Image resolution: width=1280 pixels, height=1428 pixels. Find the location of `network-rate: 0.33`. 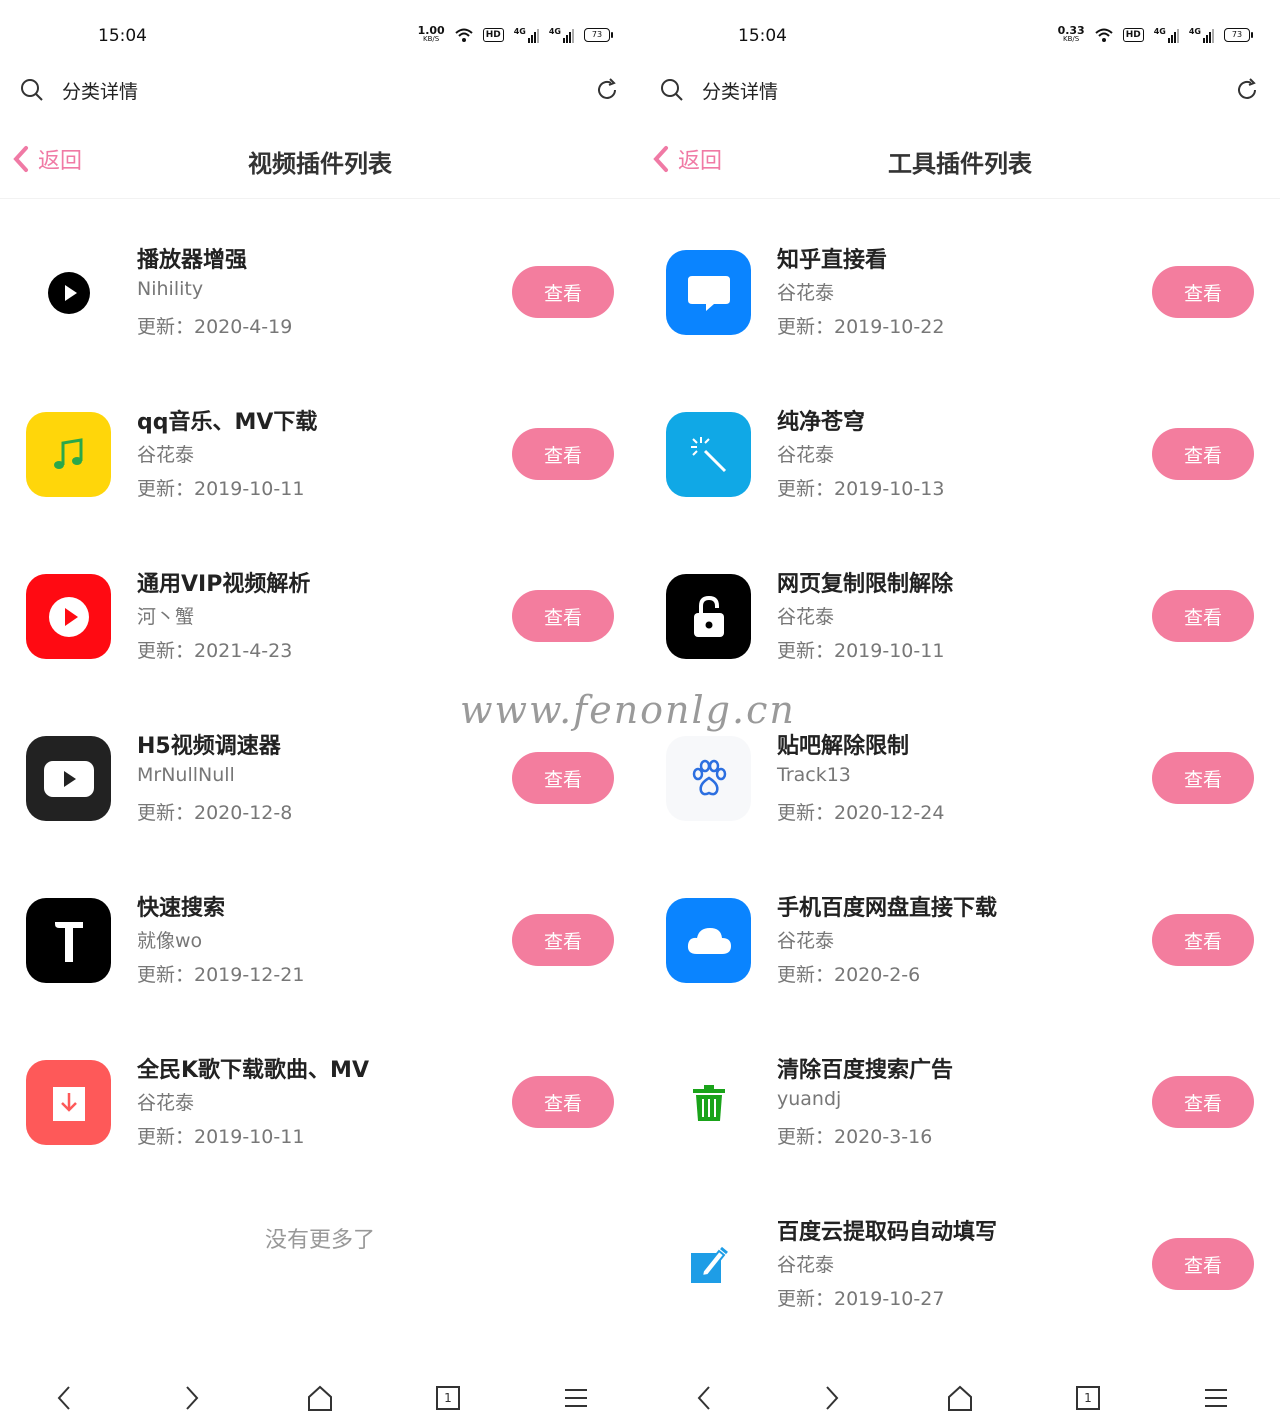

network-rate: 0.33 is located at coordinates (1071, 30).